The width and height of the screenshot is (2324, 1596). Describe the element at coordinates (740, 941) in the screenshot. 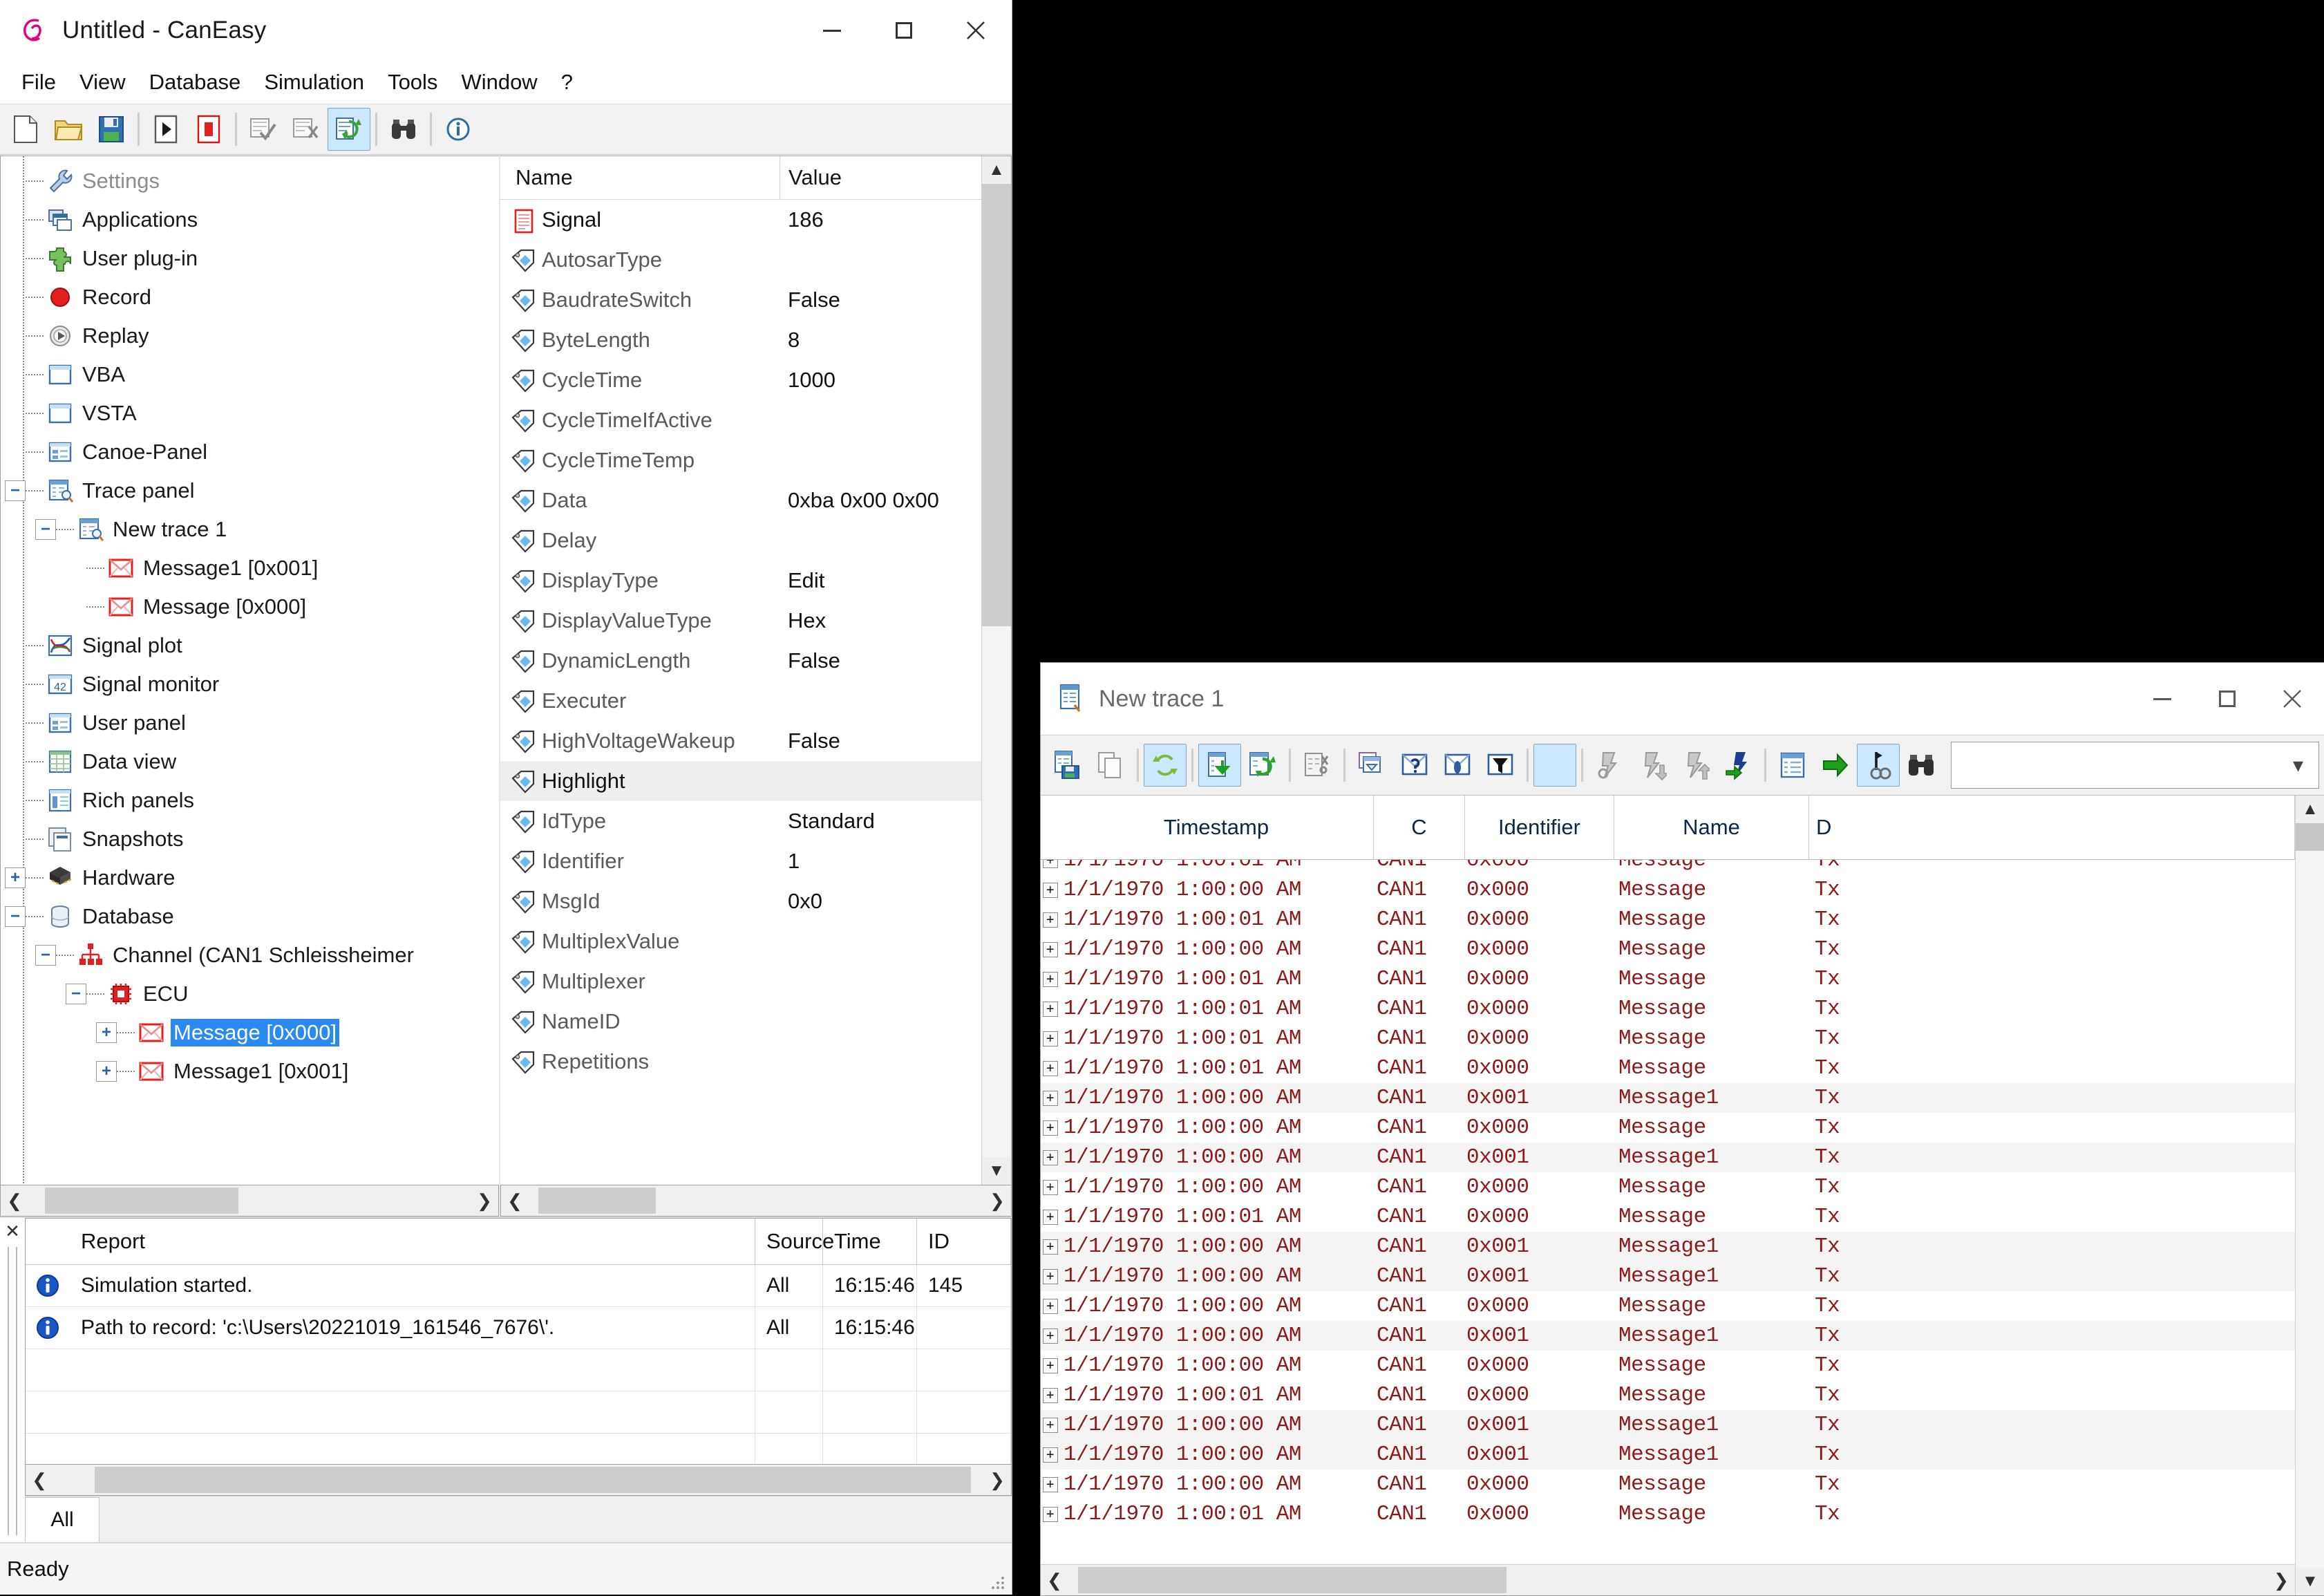

I see `property-row: MultiplexValue` at that location.